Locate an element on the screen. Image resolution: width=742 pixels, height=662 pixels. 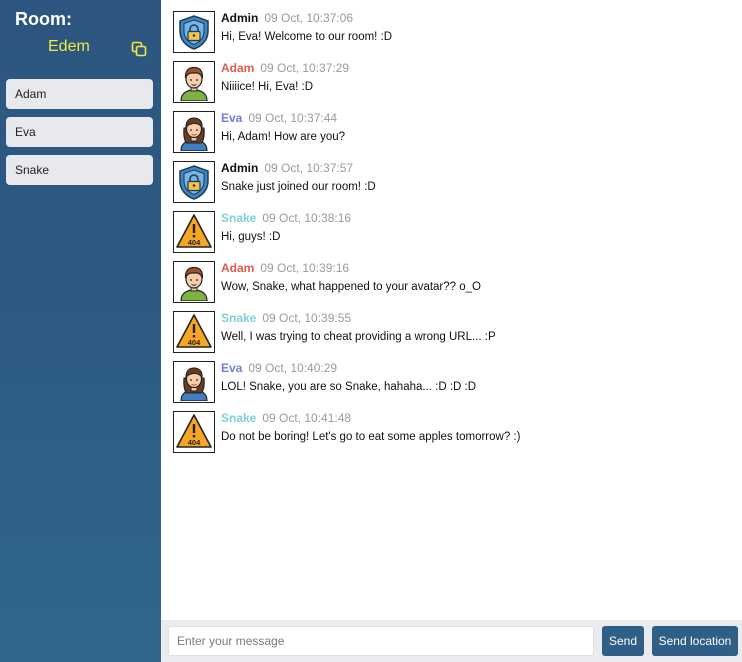
message-text: Hi, Adam! How are you? is located at coordinates (283, 137).